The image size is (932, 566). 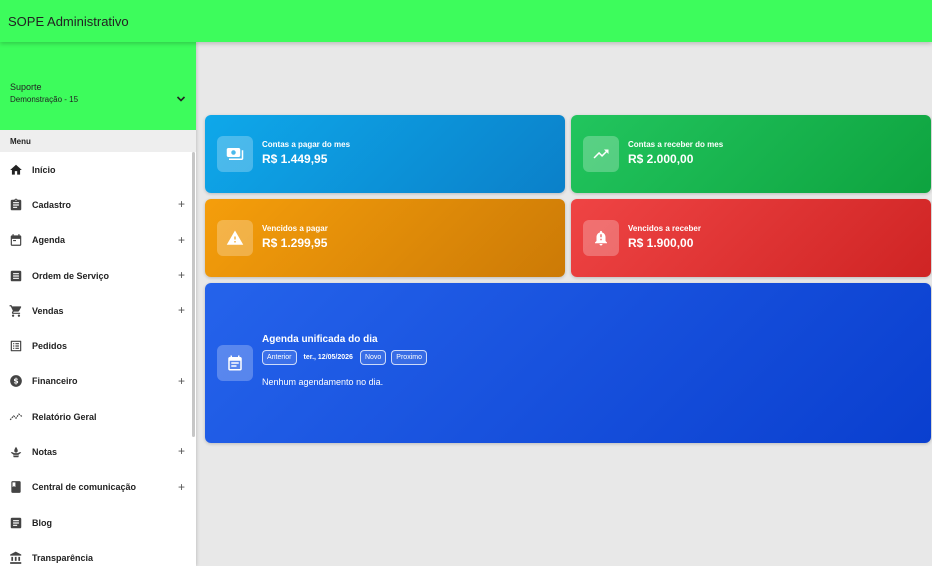 What do you see at coordinates (98, 553) in the screenshot?
I see `sidebar-item-transparencia: Transparência` at bounding box center [98, 553].